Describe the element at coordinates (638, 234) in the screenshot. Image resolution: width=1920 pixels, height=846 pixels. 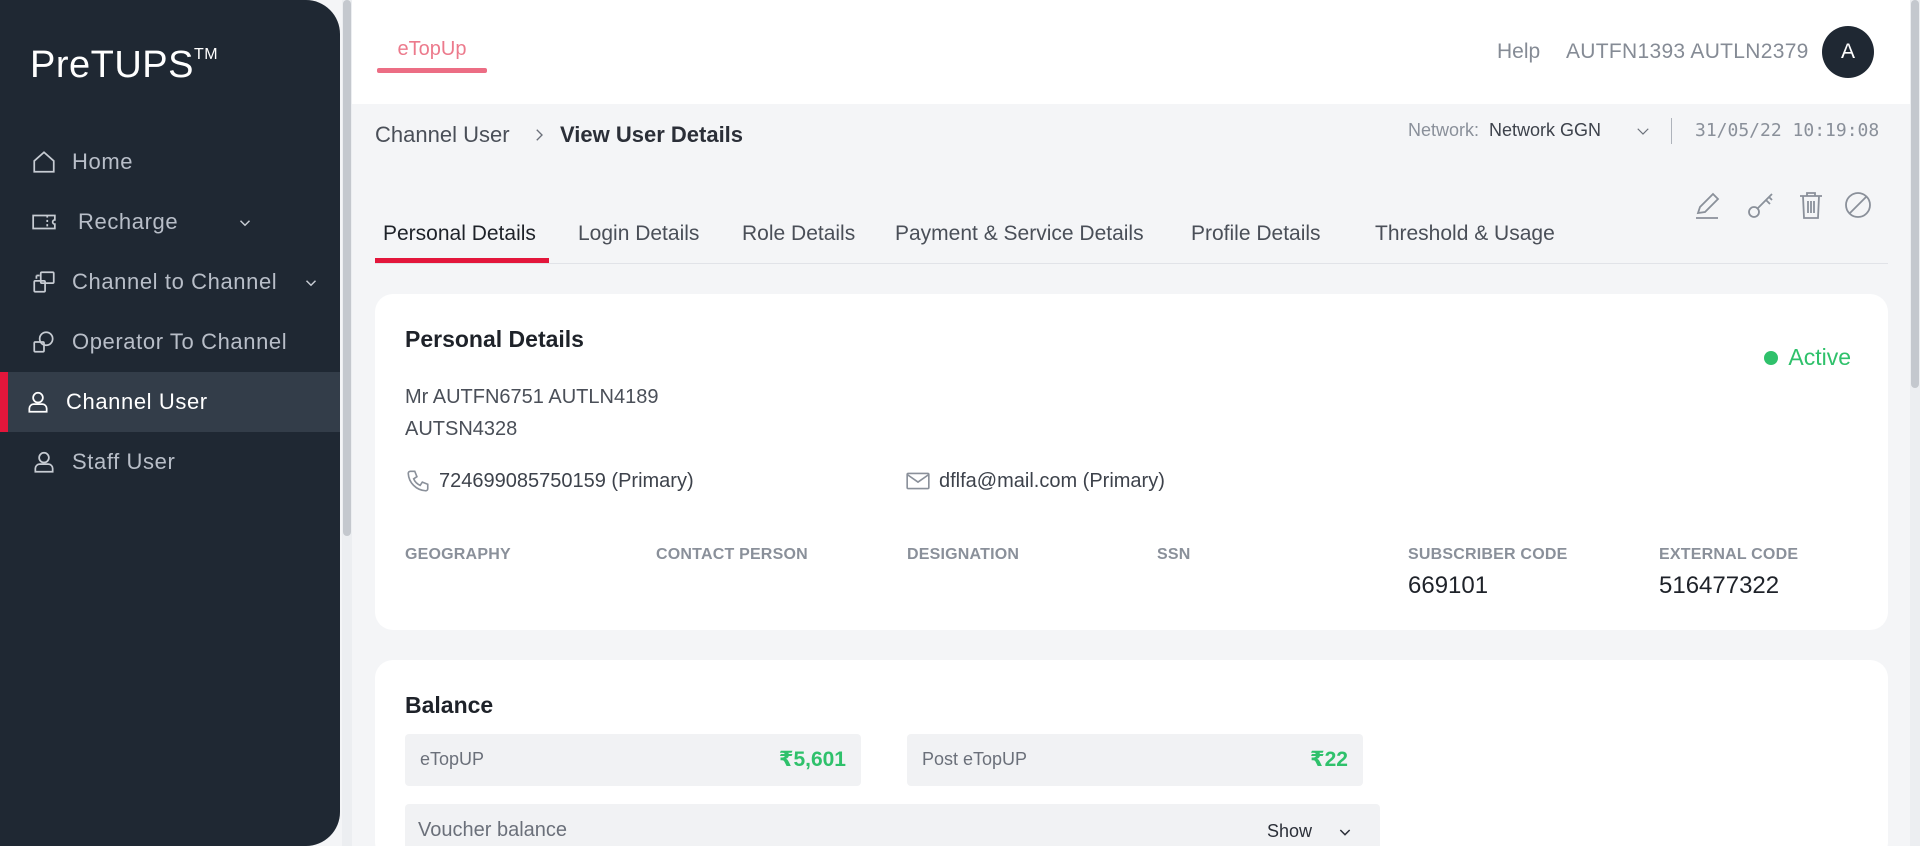
I see `tab-login-details: Login Details` at that location.